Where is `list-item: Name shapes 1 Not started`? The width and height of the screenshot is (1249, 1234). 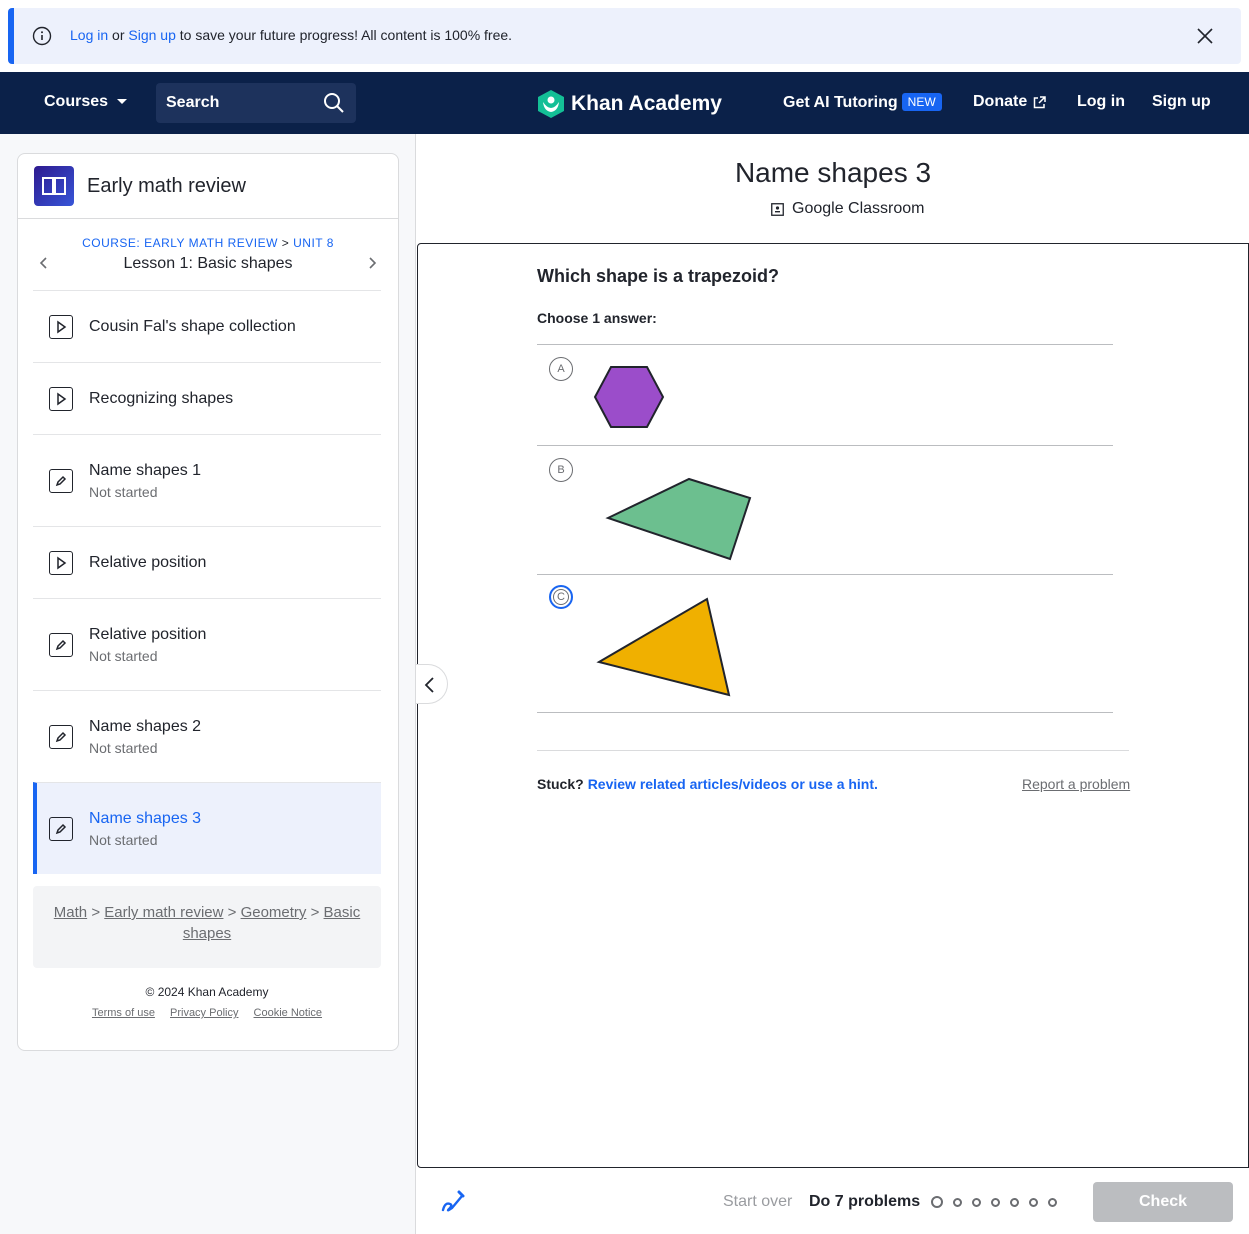
list-item: Name shapes 1 Not started is located at coordinates (207, 480).